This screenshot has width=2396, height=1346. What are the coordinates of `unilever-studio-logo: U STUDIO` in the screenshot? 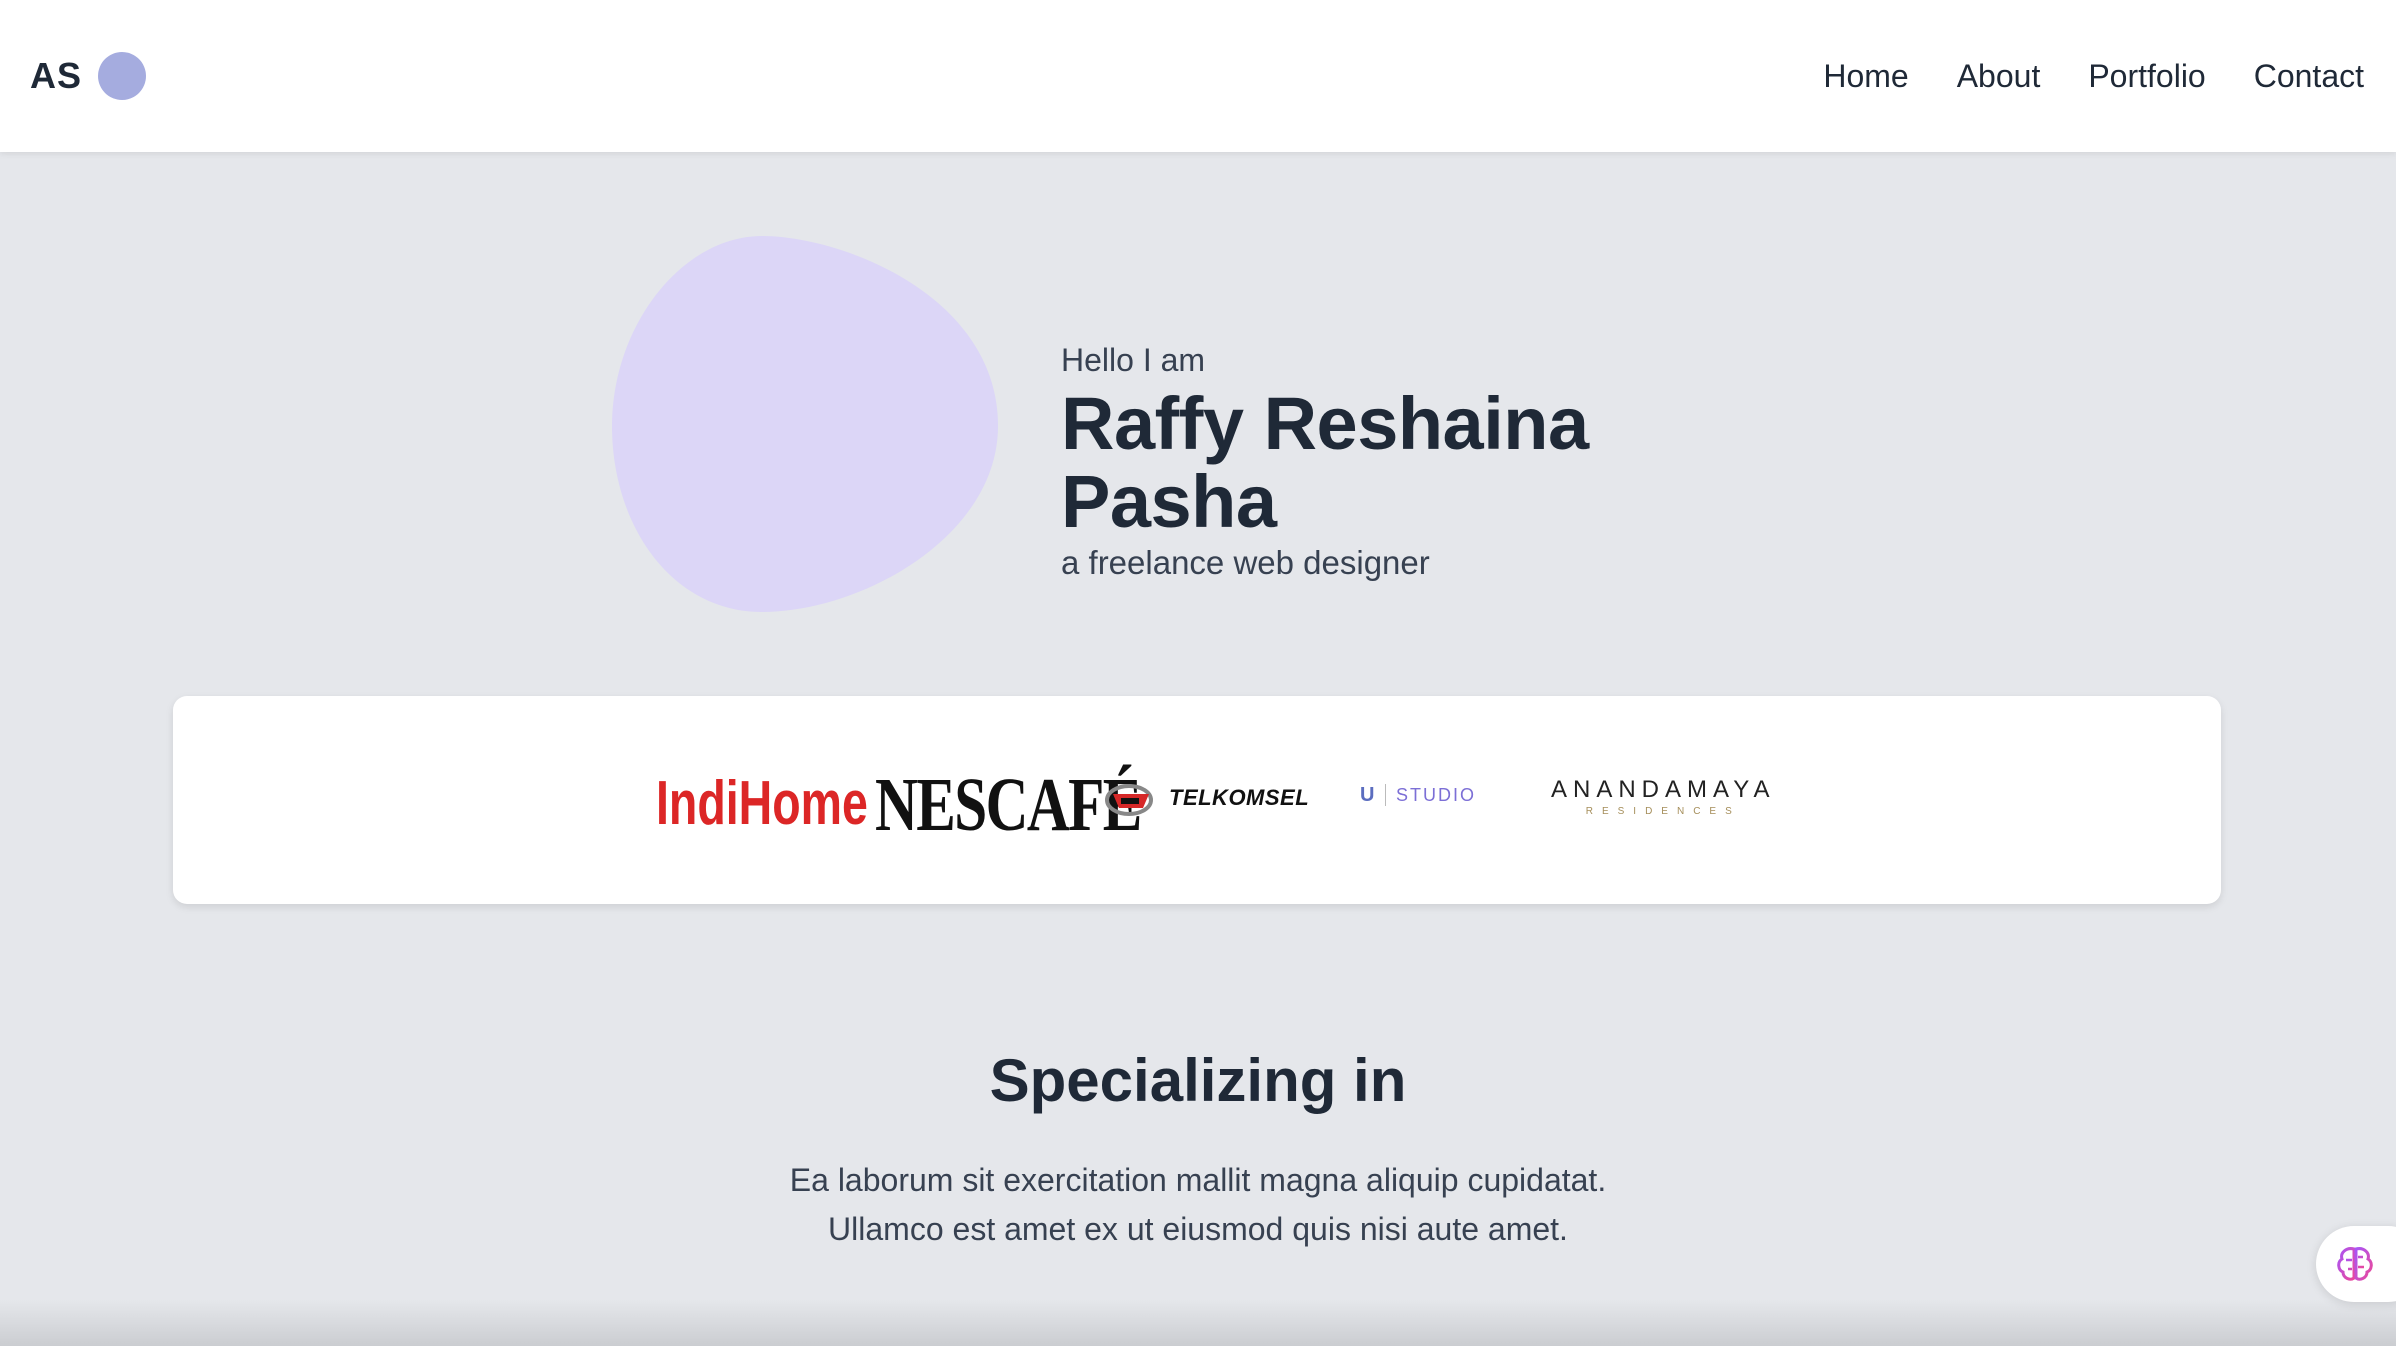 It's located at (1418, 795).